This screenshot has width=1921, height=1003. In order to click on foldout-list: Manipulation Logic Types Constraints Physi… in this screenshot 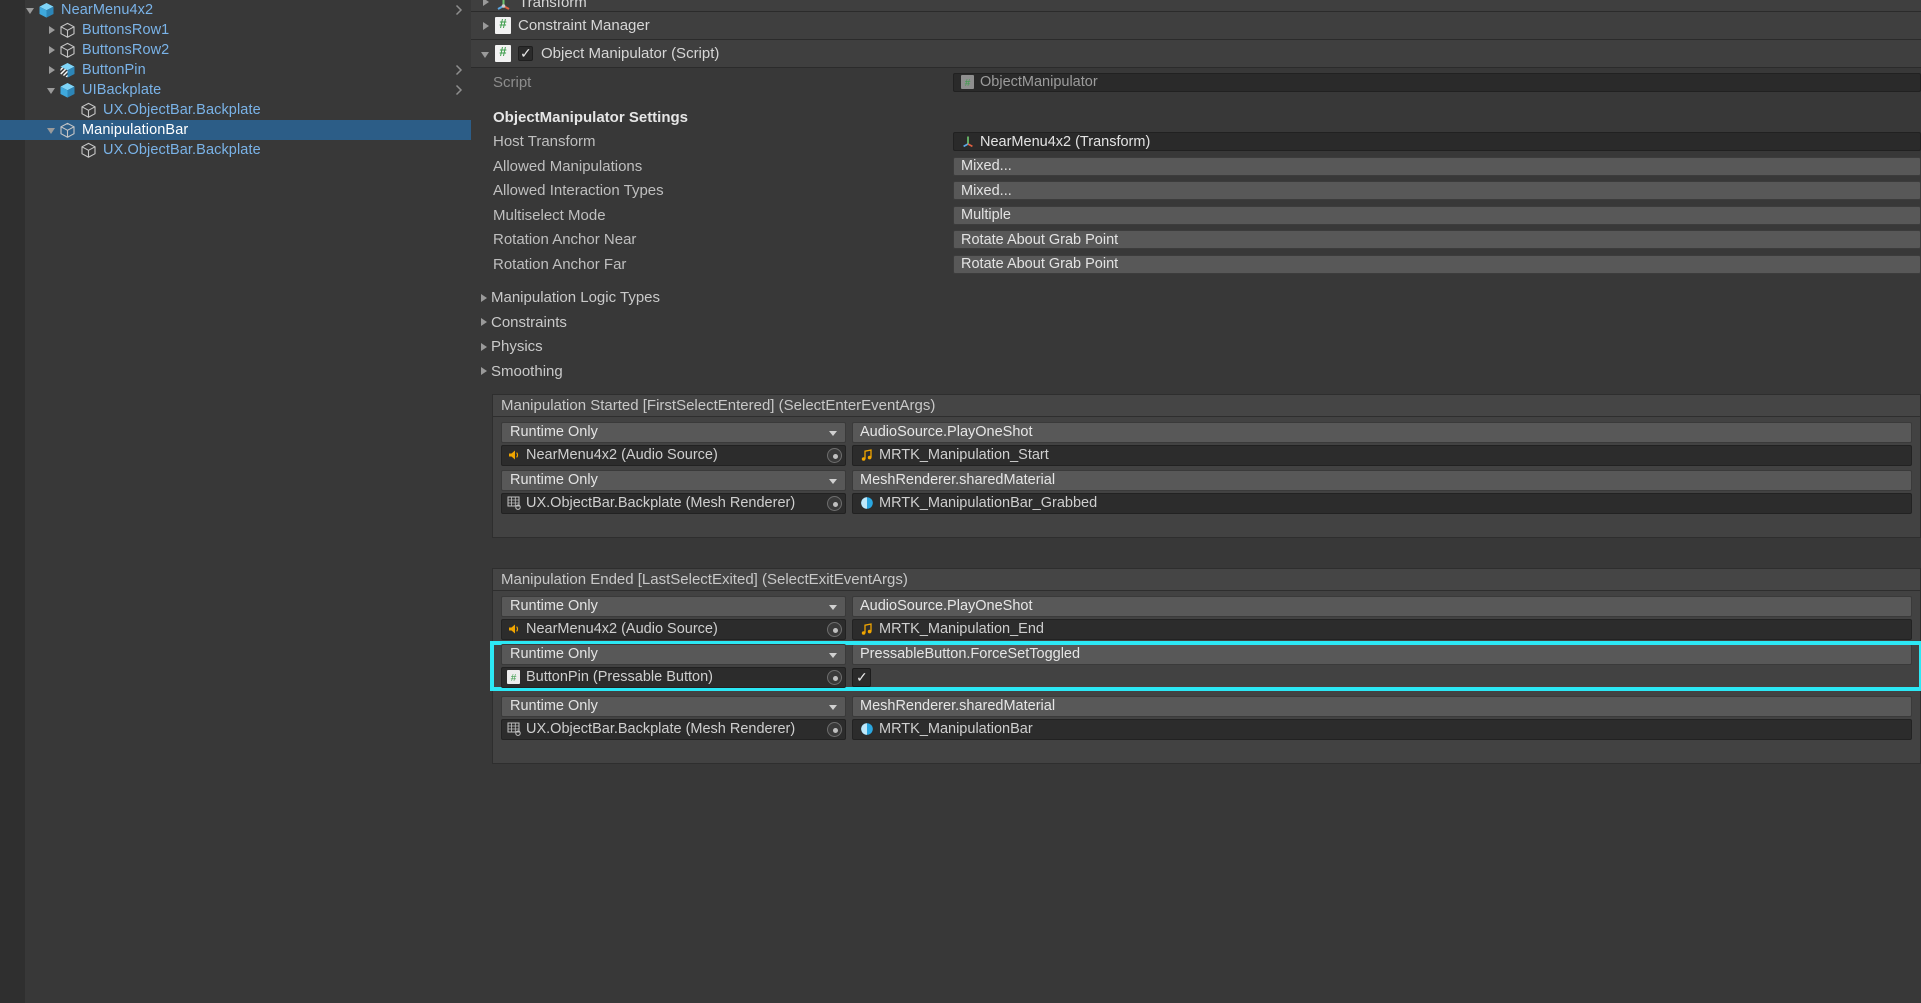, I will do `click(1196, 335)`.